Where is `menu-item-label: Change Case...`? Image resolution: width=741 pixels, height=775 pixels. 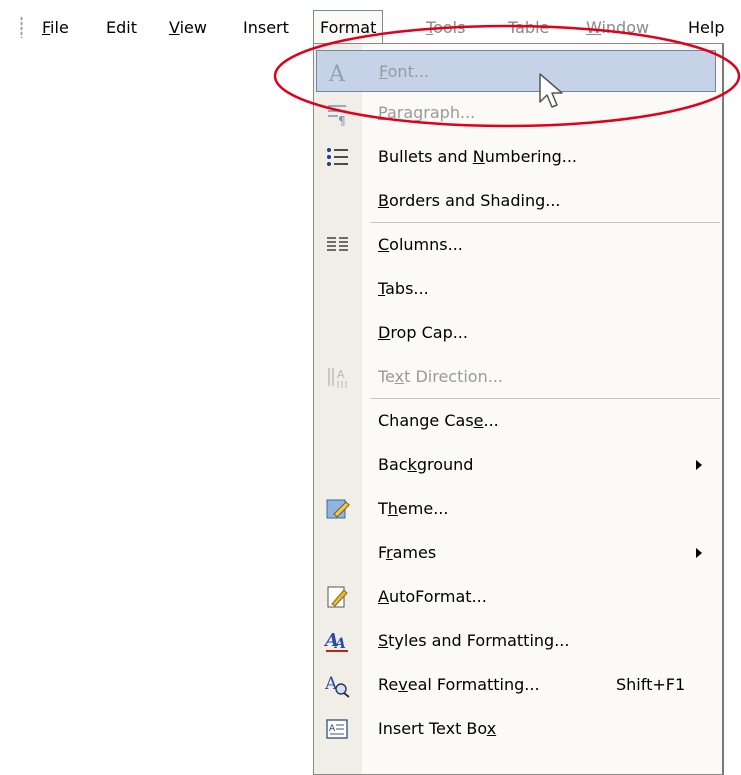
menu-item-label: Change Case... is located at coordinates (438, 420).